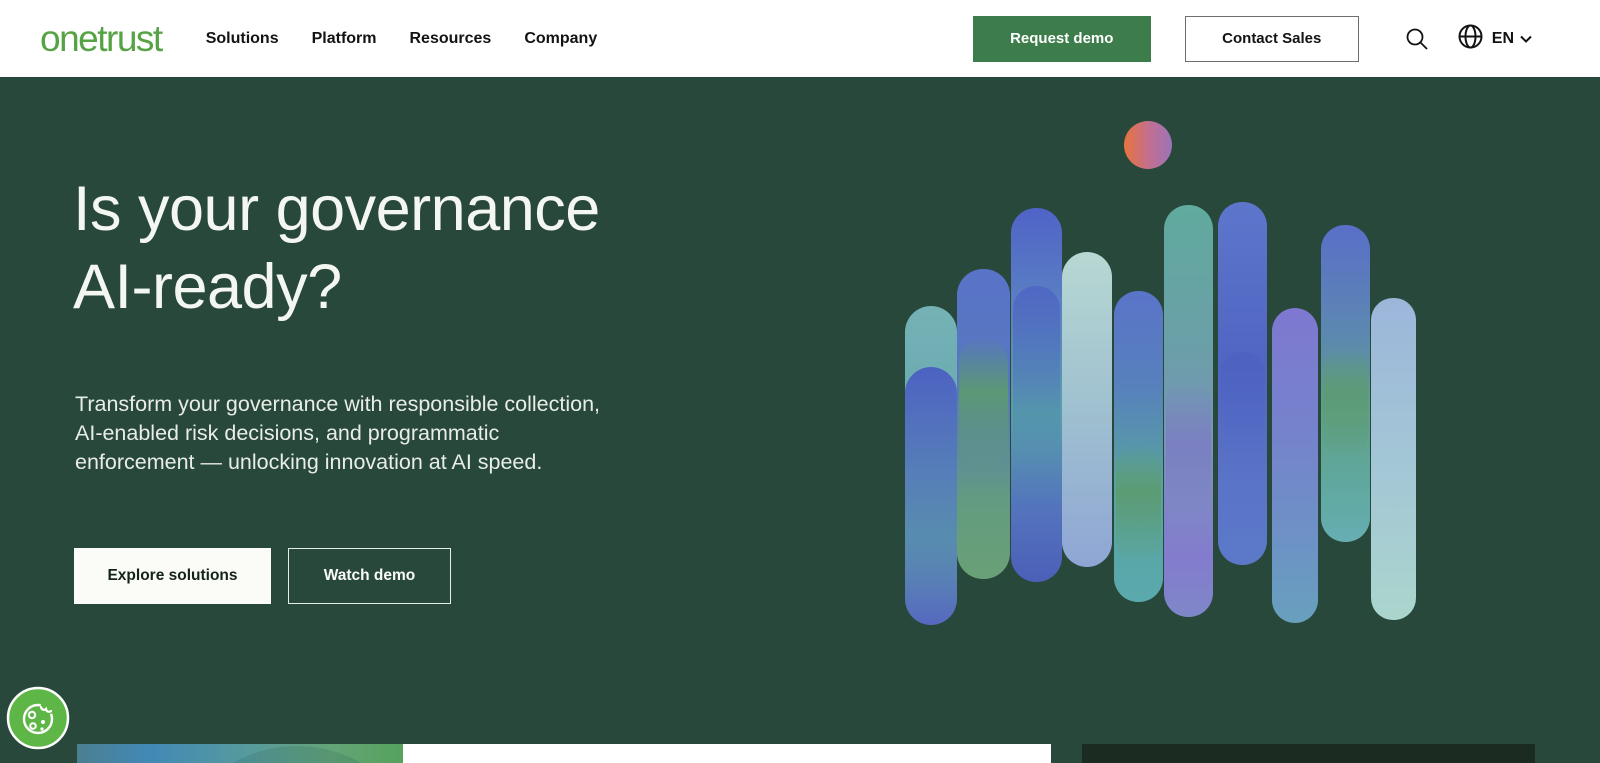 The image size is (1600, 763). Describe the element at coordinates (172, 576) in the screenshot. I see `explore-solutions-button: Explore solutions` at that location.